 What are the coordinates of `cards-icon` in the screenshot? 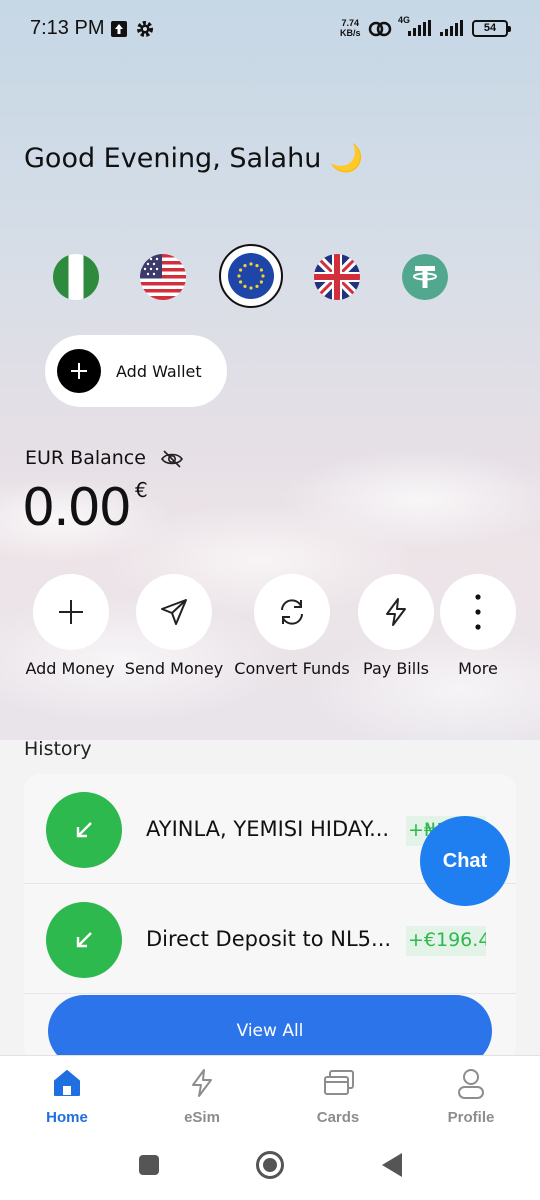 It's located at (339, 1082).